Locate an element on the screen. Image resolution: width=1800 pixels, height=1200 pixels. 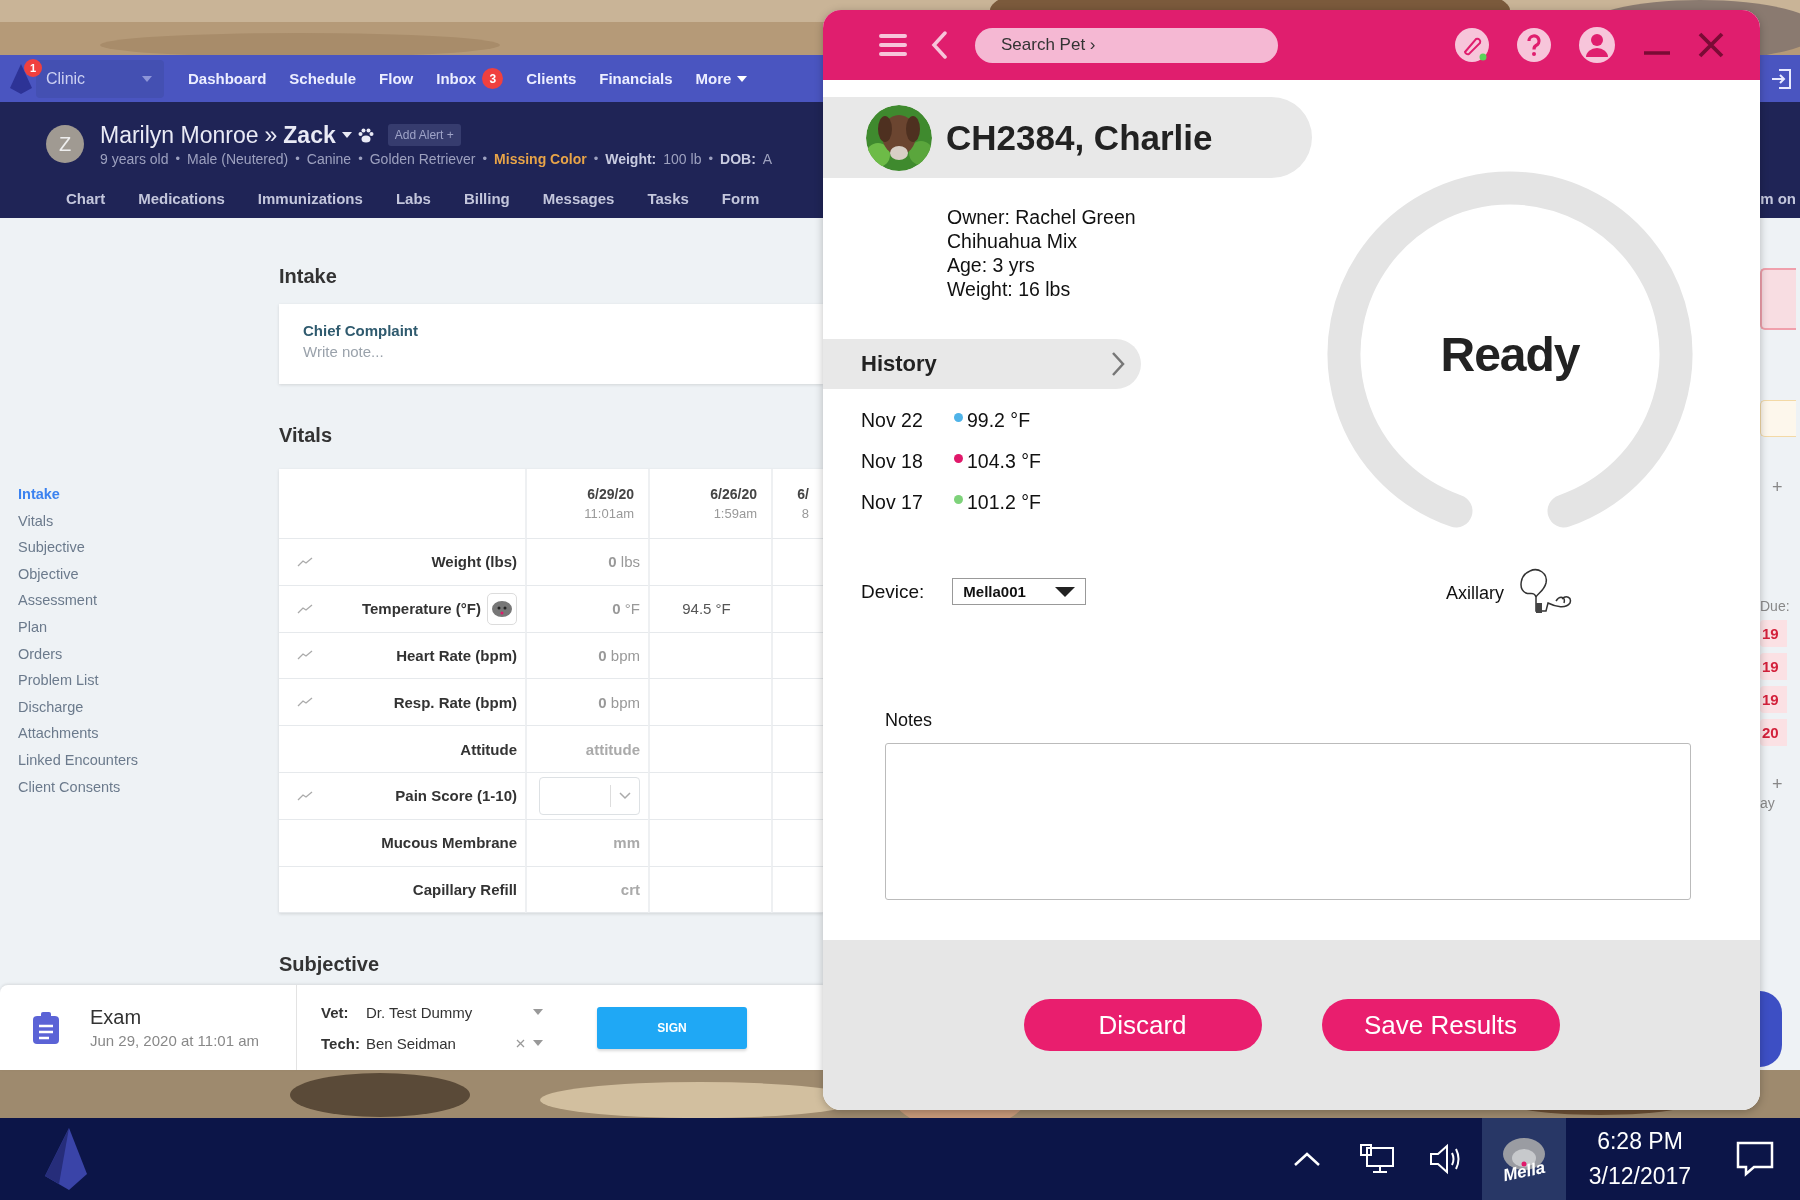
temperature-reading: 104.3 °F is located at coordinates (1004, 461).